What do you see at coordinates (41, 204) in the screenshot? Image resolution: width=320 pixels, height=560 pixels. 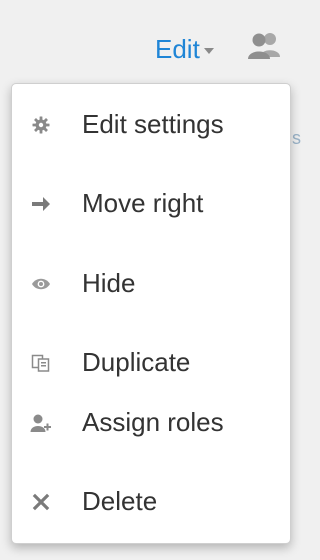 I see `arrow-right-icon` at bounding box center [41, 204].